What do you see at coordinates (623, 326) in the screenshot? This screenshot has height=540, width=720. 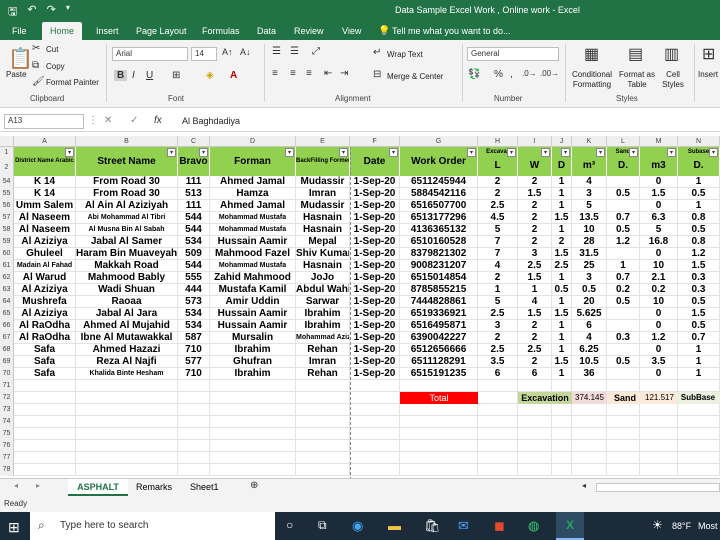 I see `table-cell` at bounding box center [623, 326].